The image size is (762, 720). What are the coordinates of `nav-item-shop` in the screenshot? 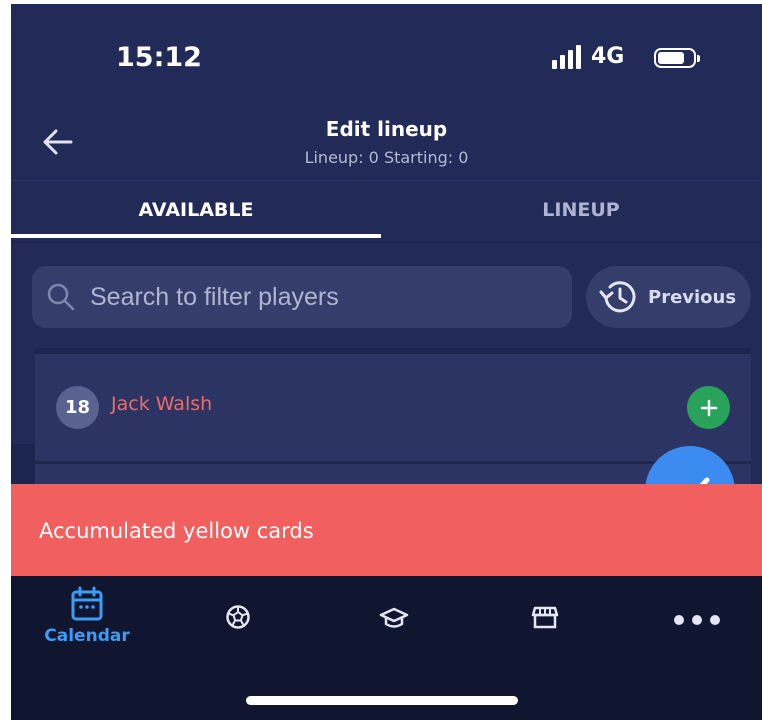 It's located at (545, 618).